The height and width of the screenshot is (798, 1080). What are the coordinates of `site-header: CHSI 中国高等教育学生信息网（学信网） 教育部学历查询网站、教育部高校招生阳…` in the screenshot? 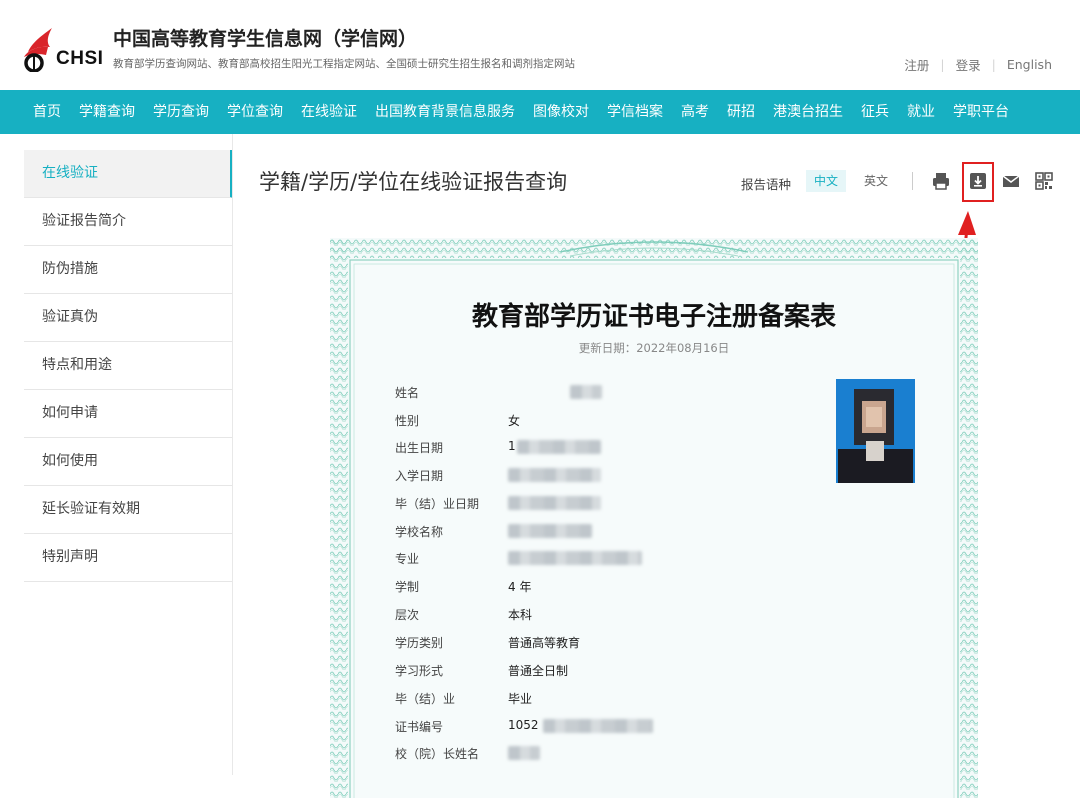 It's located at (540, 45).